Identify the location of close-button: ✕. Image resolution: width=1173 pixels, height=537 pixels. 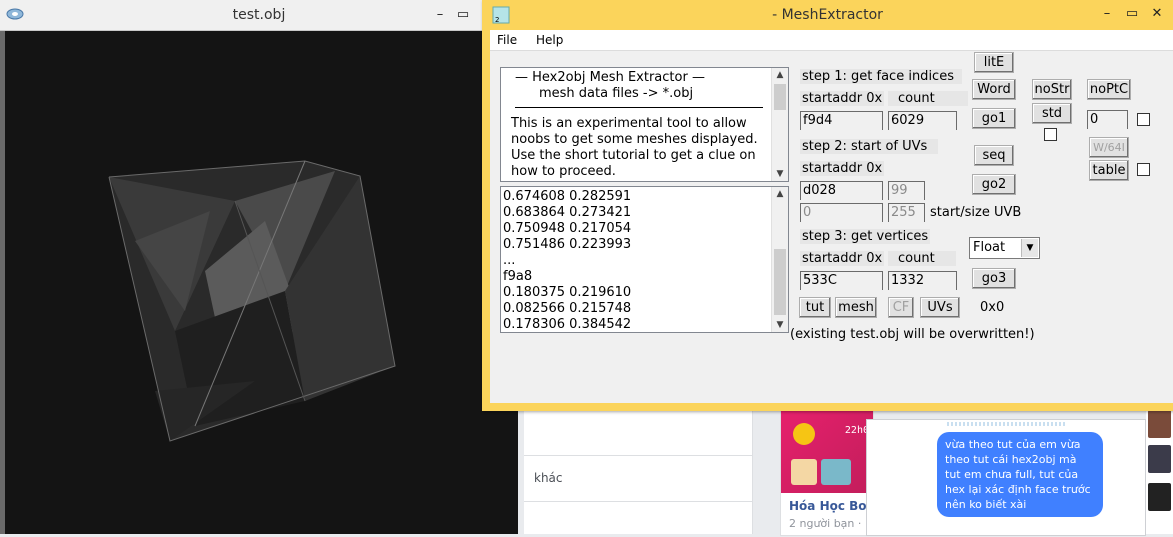
(1157, 14).